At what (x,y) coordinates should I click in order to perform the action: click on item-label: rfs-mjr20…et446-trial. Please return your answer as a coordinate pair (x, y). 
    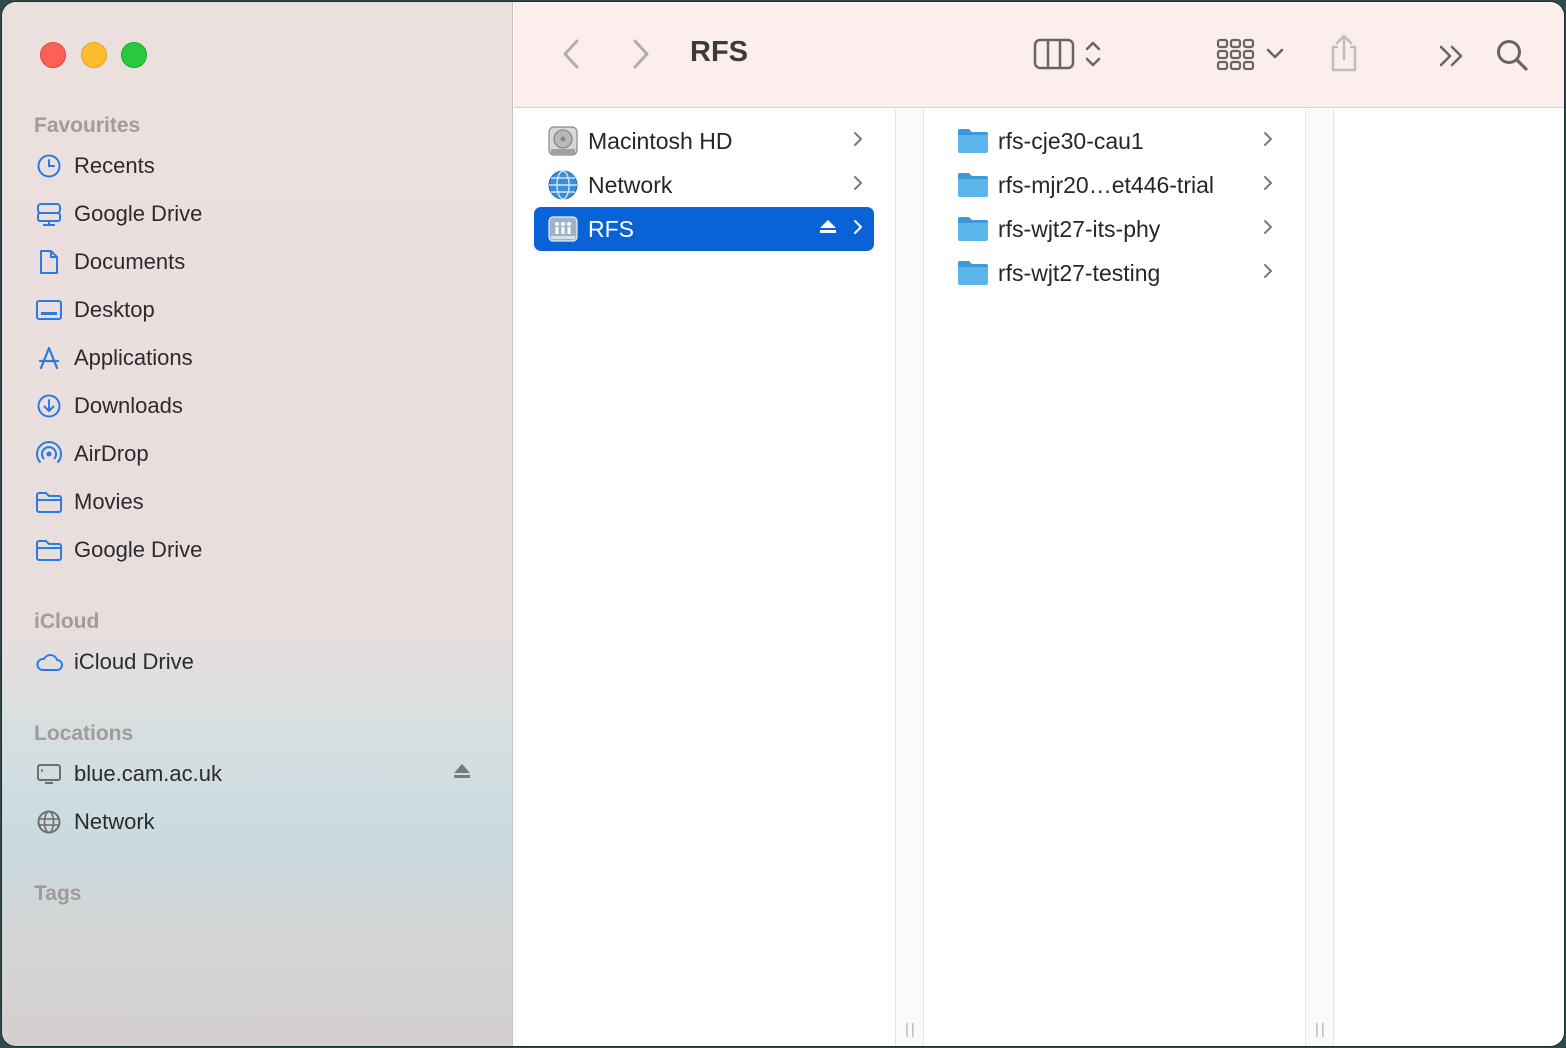
    Looking at the image, I should click on (1106, 184).